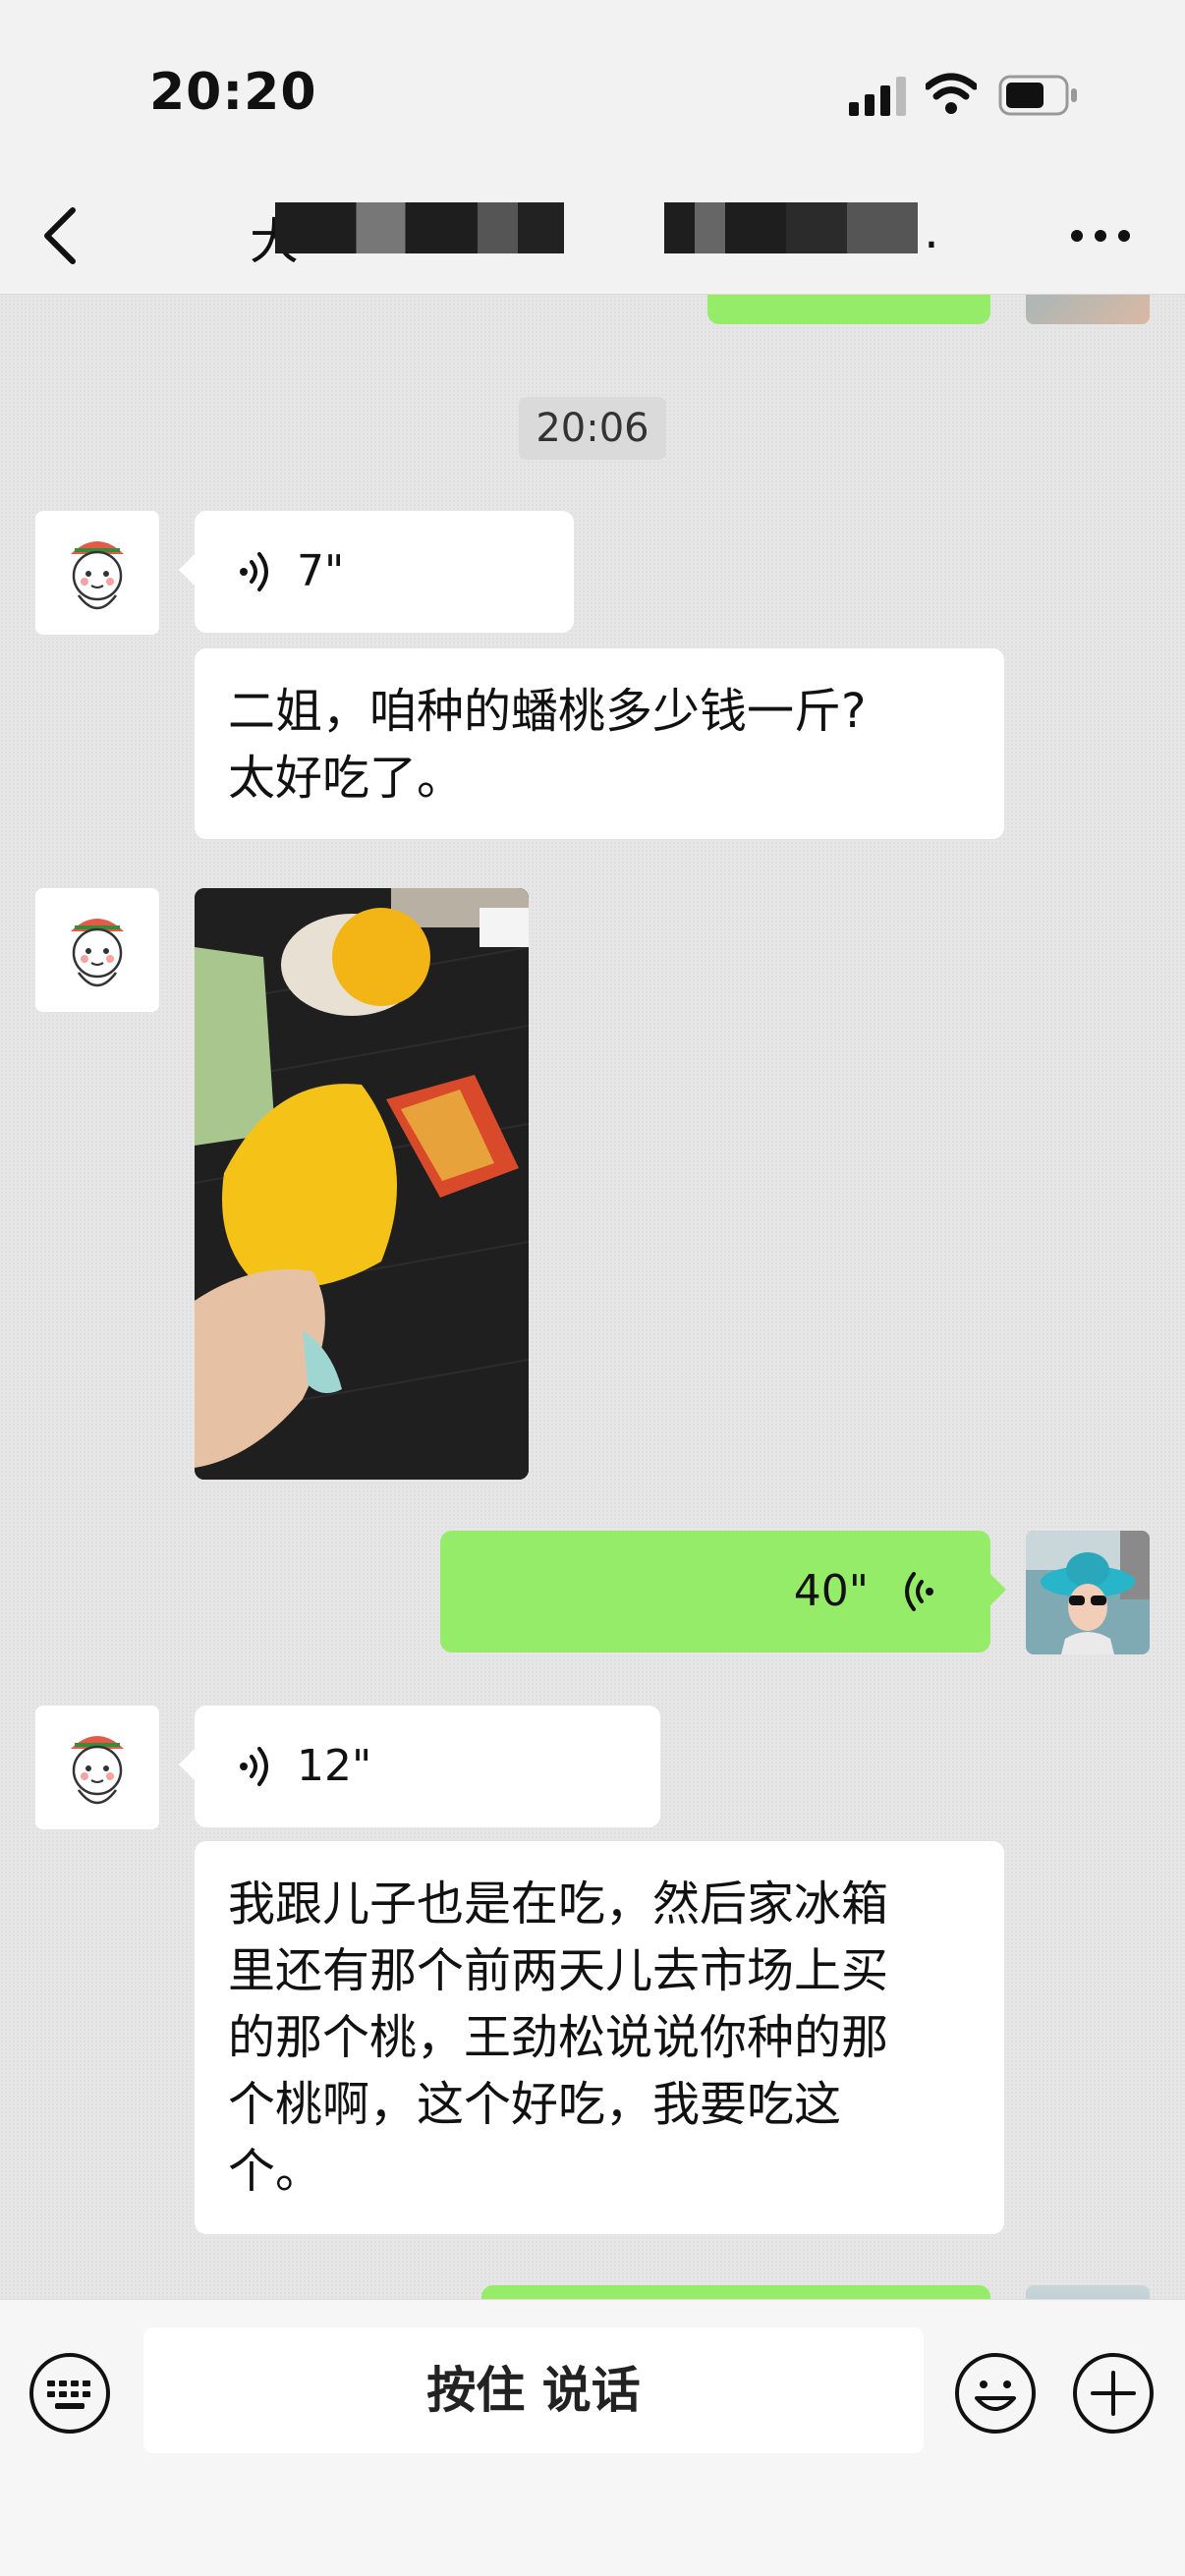 The width and height of the screenshot is (1185, 2576). What do you see at coordinates (1114, 2393) in the screenshot?
I see `plus-circle-icon` at bounding box center [1114, 2393].